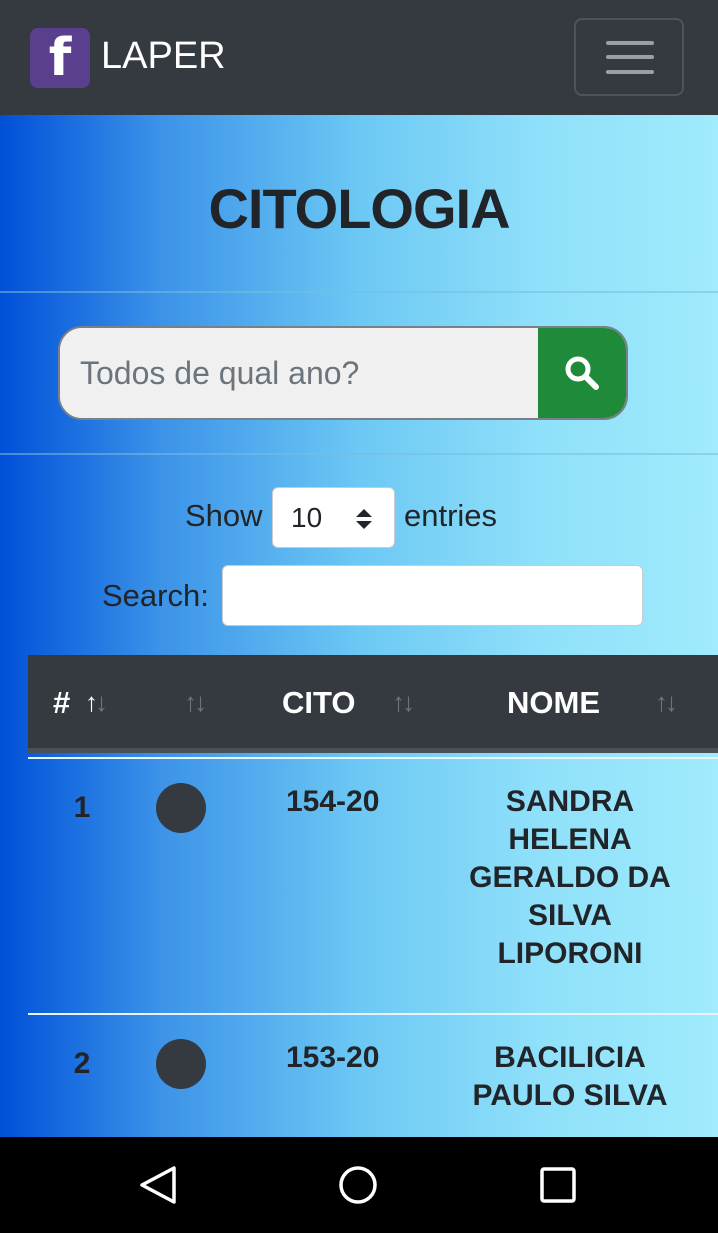 The width and height of the screenshot is (718, 1233). What do you see at coordinates (364, 519) in the screenshot?
I see `select-arrows-icon` at bounding box center [364, 519].